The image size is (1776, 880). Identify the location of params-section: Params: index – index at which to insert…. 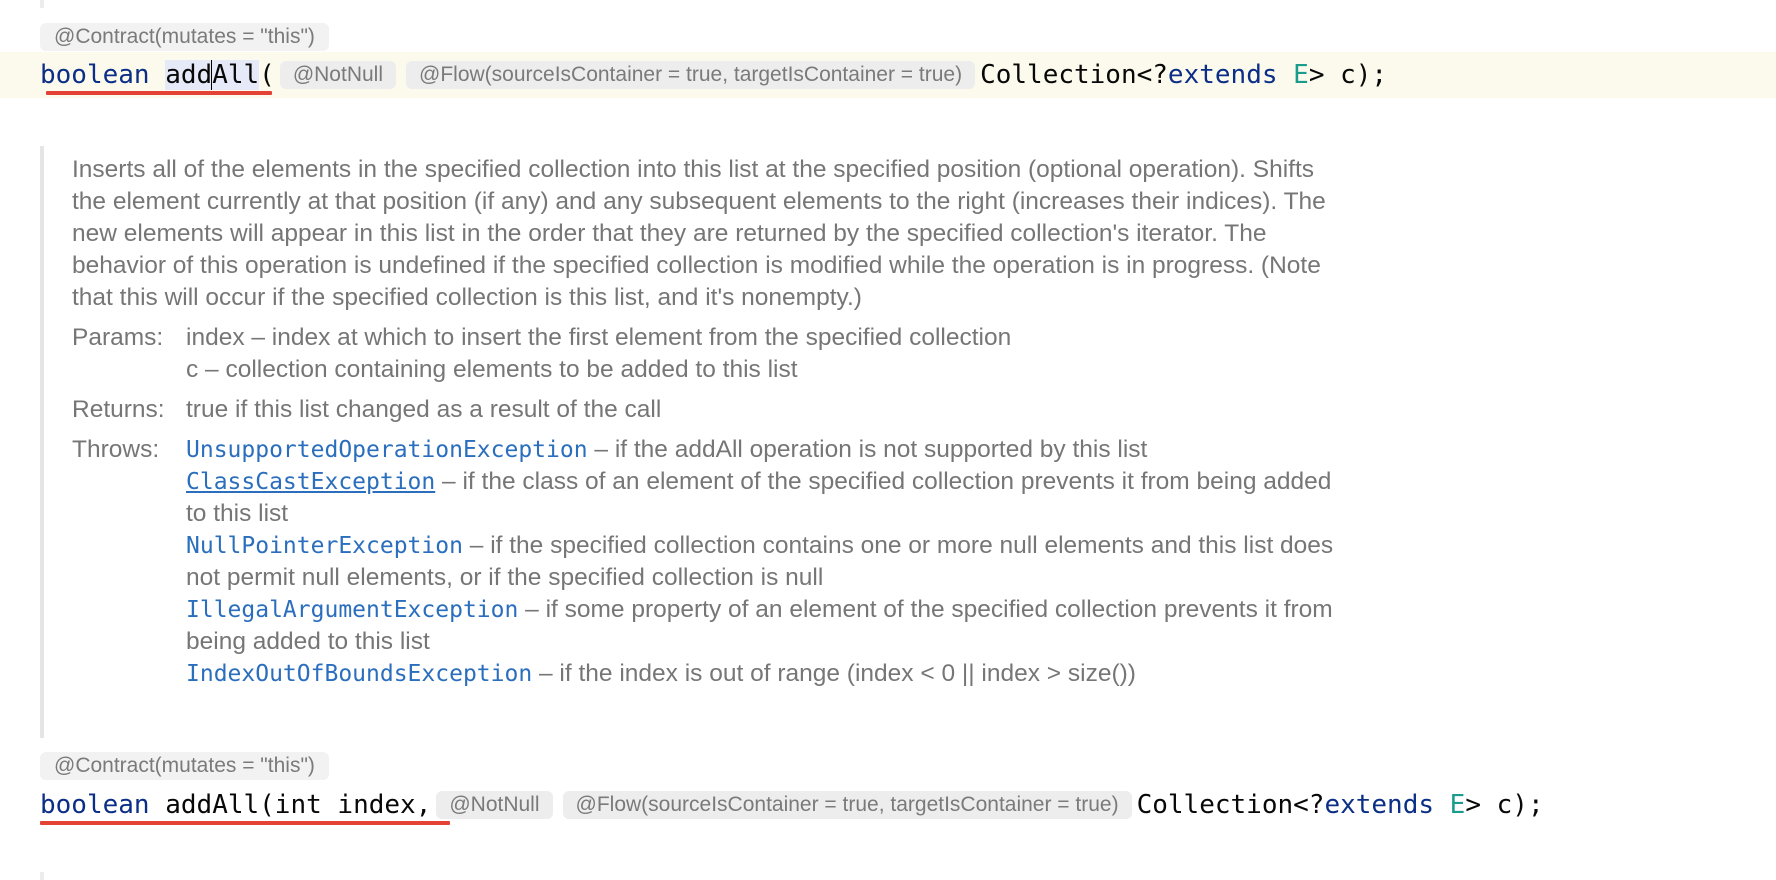
(712, 354).